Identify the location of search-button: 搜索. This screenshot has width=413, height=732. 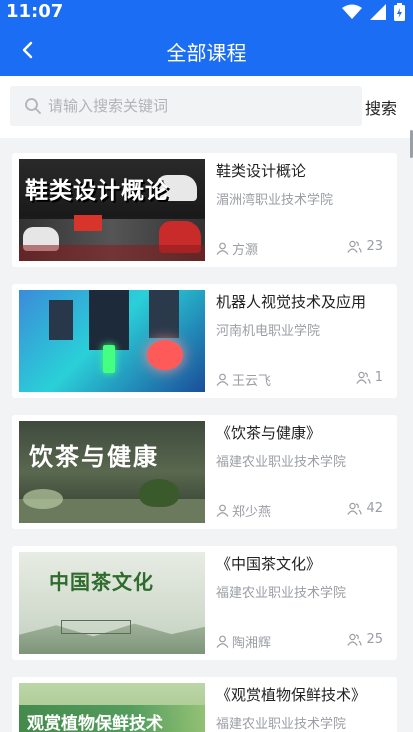
(389, 107).